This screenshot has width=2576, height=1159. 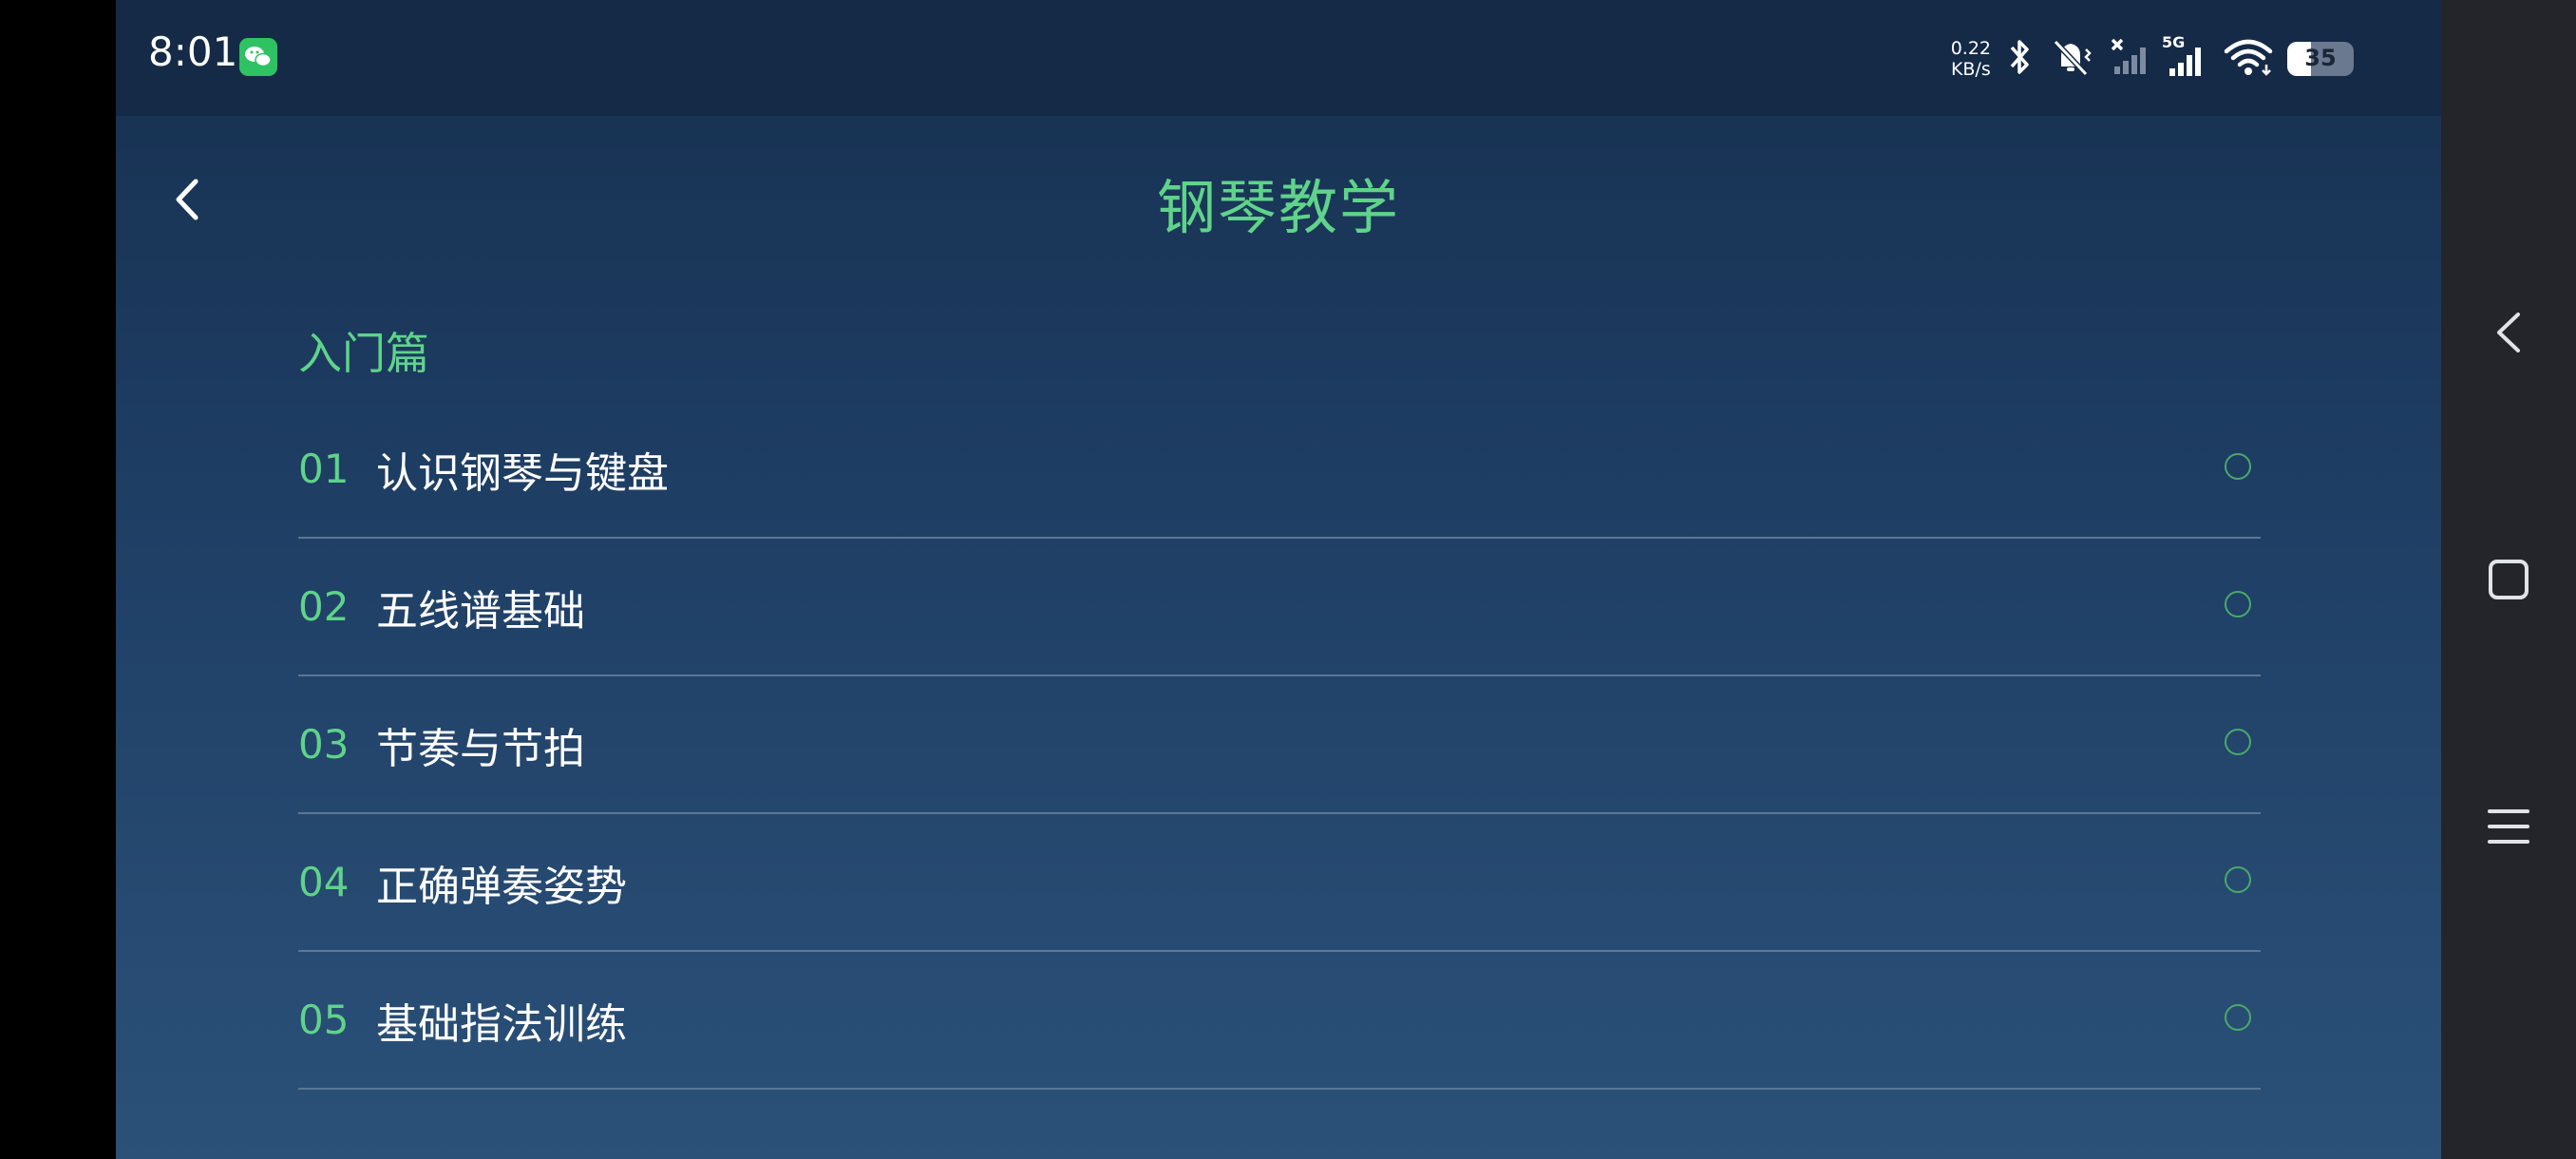 What do you see at coordinates (324, 606) in the screenshot?
I see `lesson-number: 02` at bounding box center [324, 606].